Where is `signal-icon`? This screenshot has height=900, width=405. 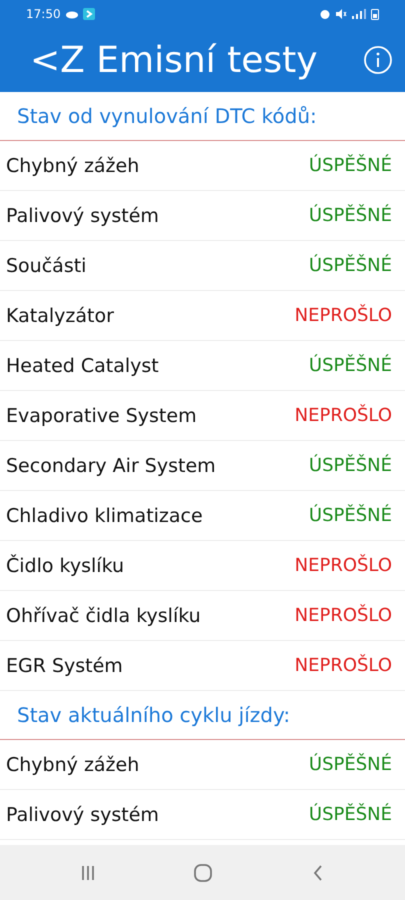 signal-icon is located at coordinates (359, 14).